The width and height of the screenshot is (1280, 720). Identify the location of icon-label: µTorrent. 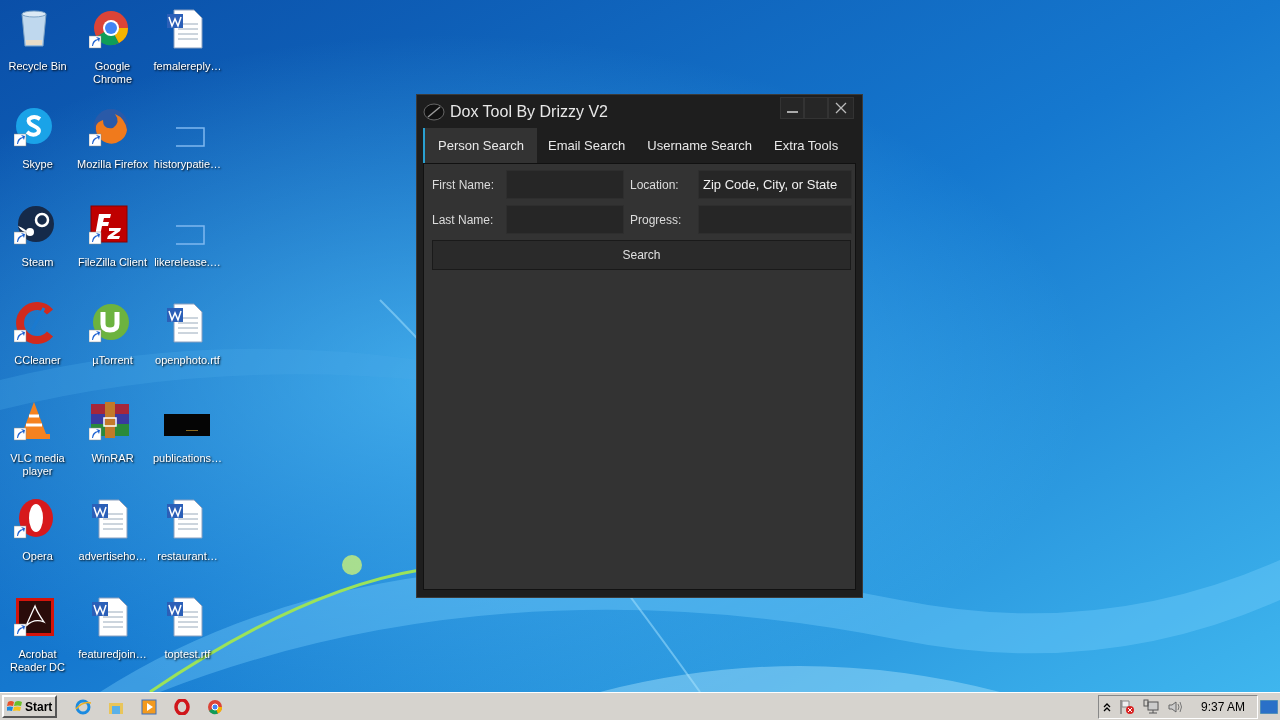
(112, 360).